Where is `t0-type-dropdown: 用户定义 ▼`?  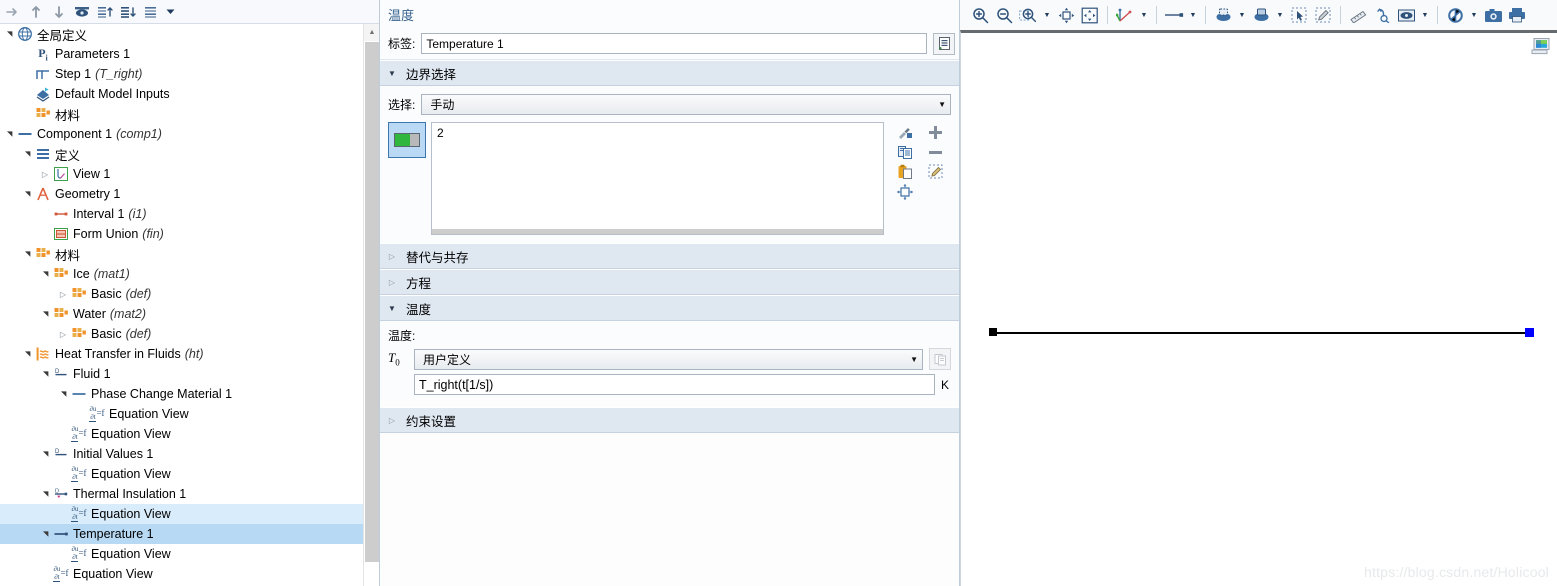 t0-type-dropdown: 用户定义 ▼ is located at coordinates (668, 359).